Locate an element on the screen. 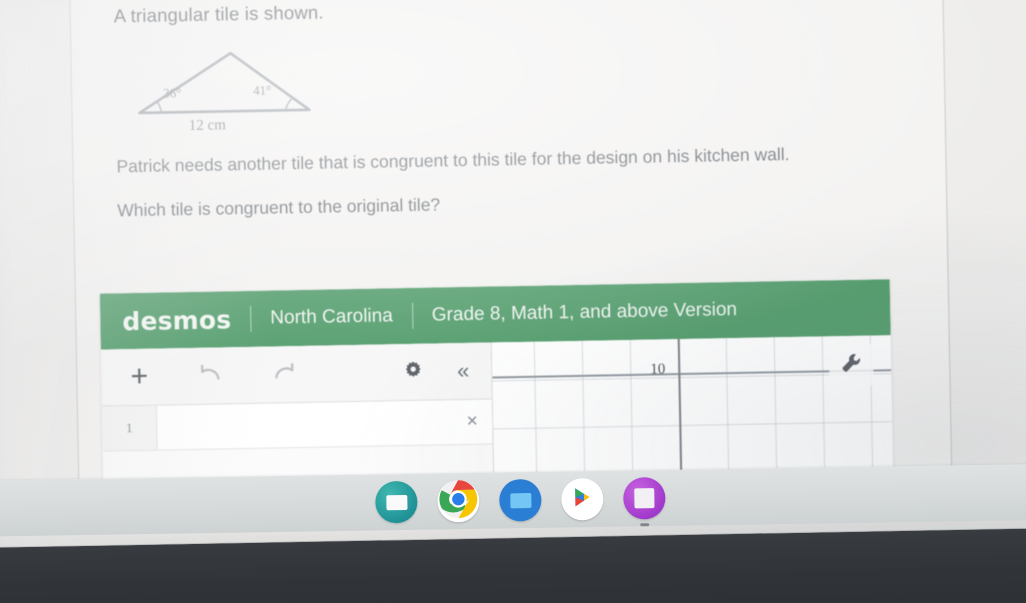  redo-button is located at coordinates (283, 374).